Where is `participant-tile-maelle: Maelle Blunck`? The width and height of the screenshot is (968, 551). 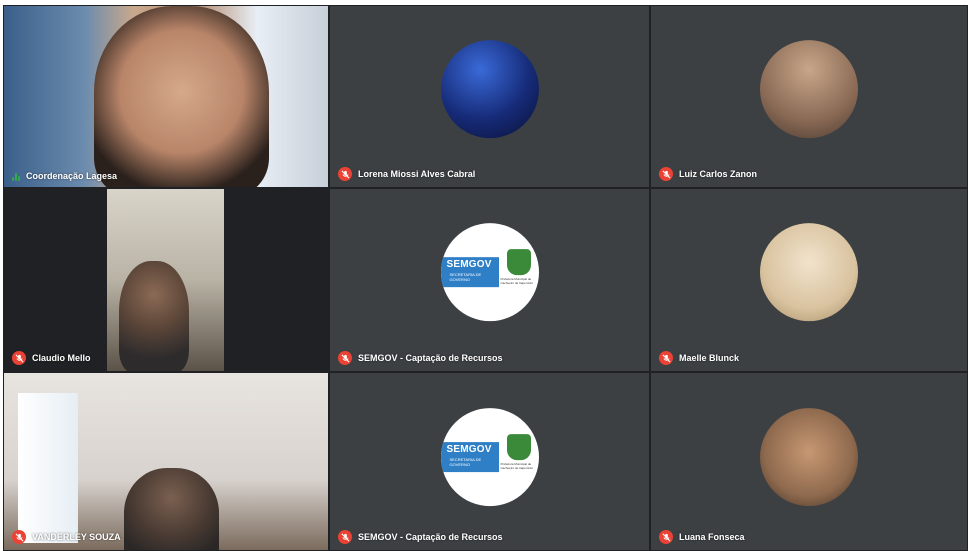
participant-tile-maelle: Maelle Blunck is located at coordinates (809, 280).